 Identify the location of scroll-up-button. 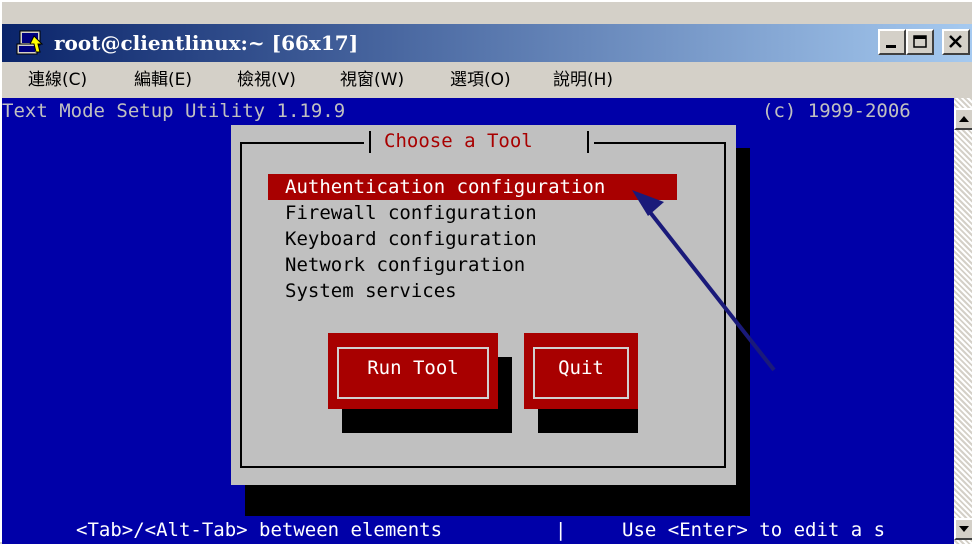
(963, 119).